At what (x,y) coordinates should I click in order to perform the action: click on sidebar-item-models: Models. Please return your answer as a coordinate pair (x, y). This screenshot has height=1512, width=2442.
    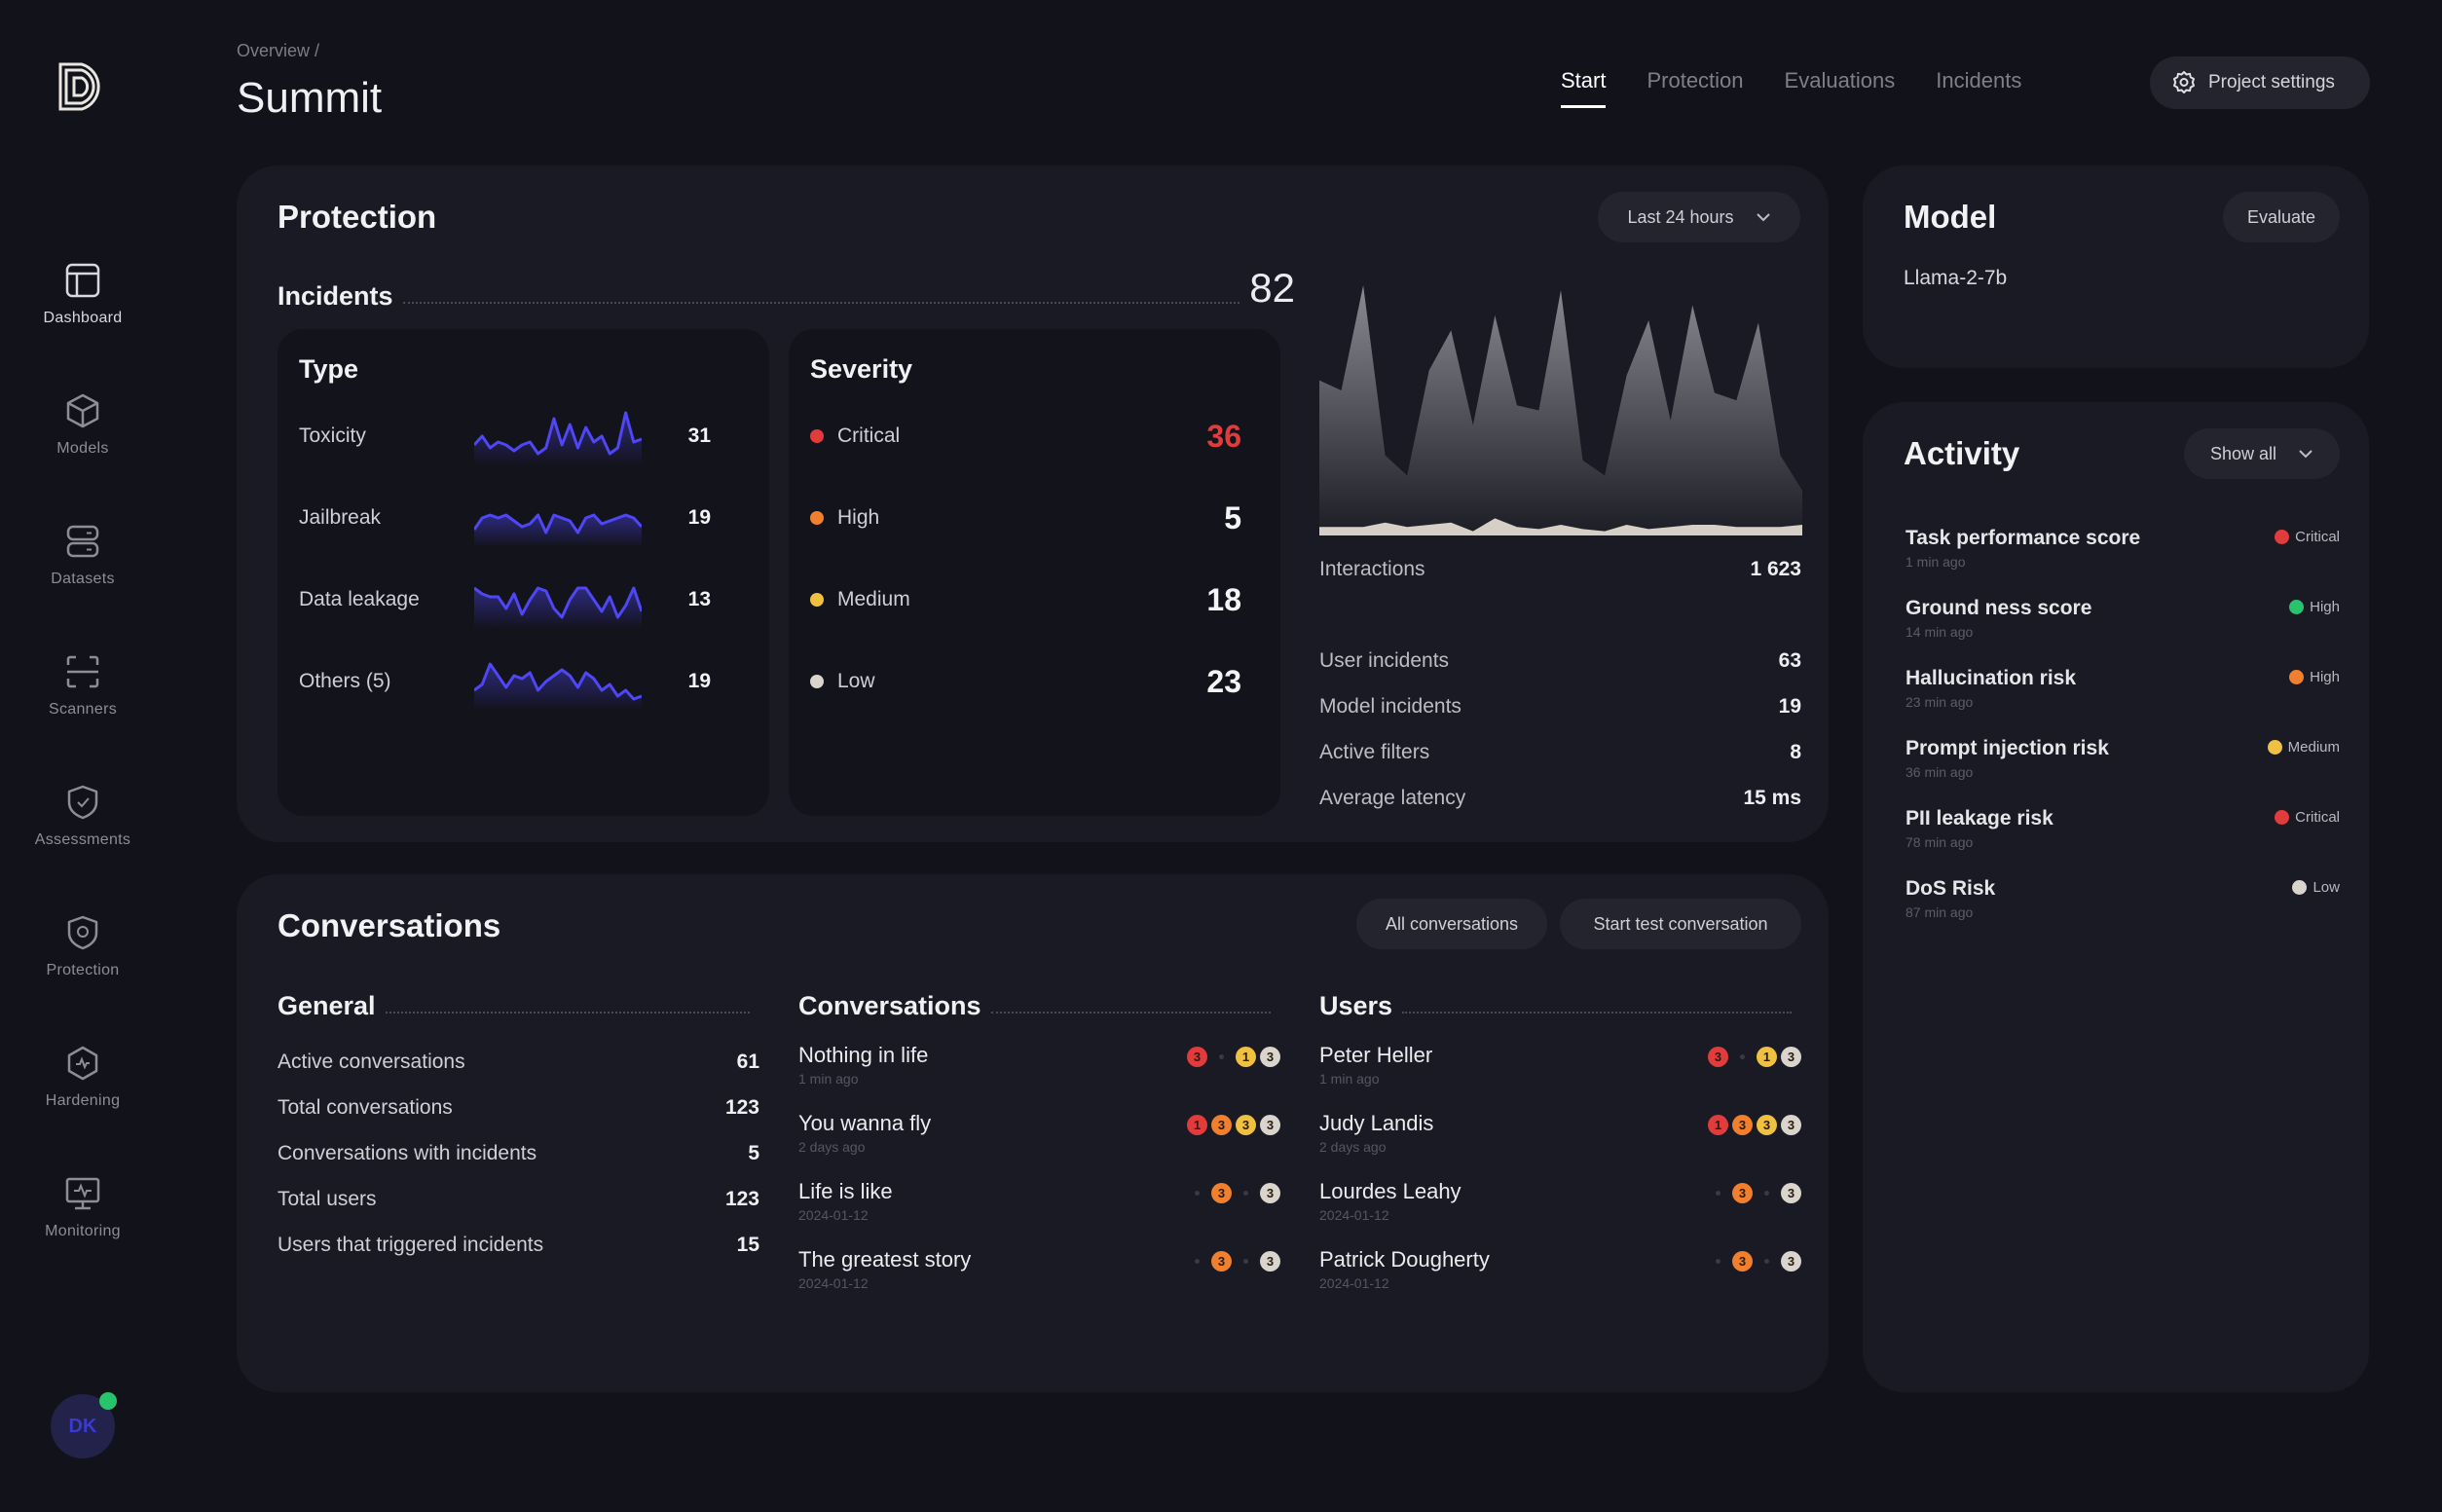
    Looking at the image, I should click on (83, 424).